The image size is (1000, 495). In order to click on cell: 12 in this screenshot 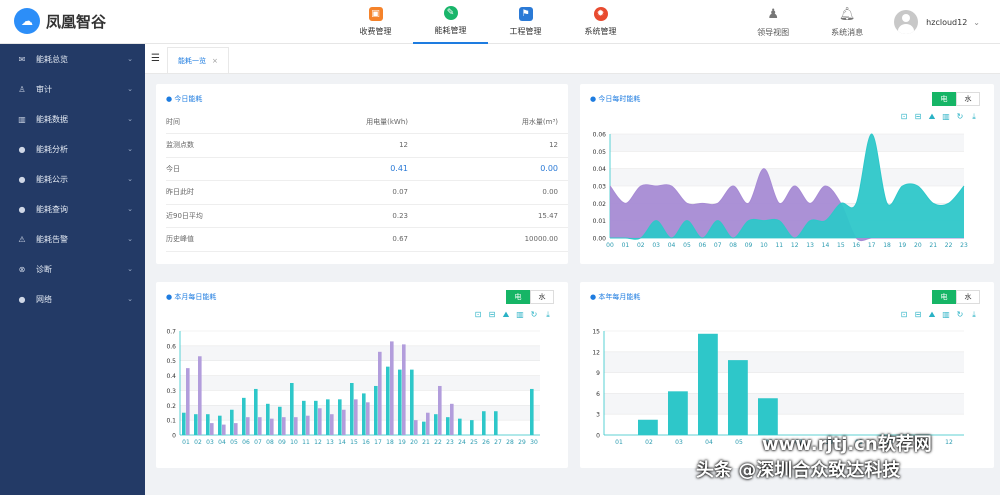, I will do `click(493, 145)`.